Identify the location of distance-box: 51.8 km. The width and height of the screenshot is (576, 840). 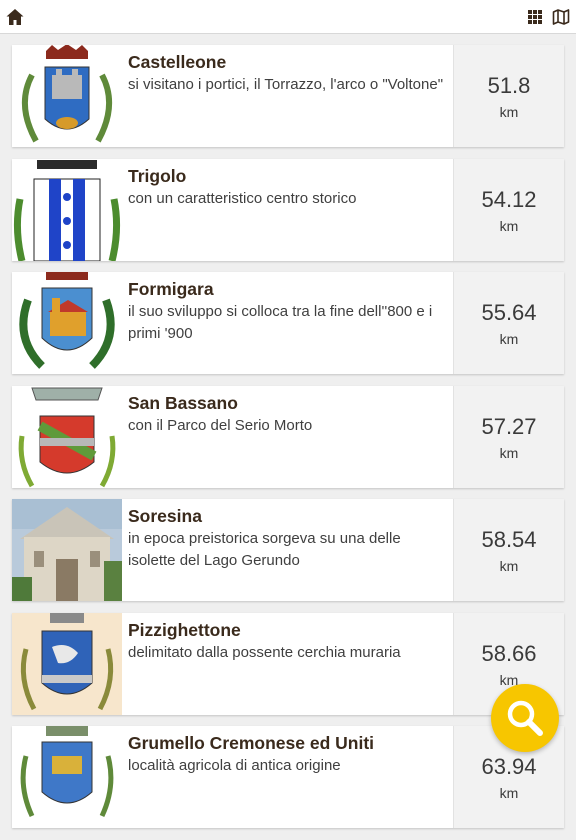
(508, 96).